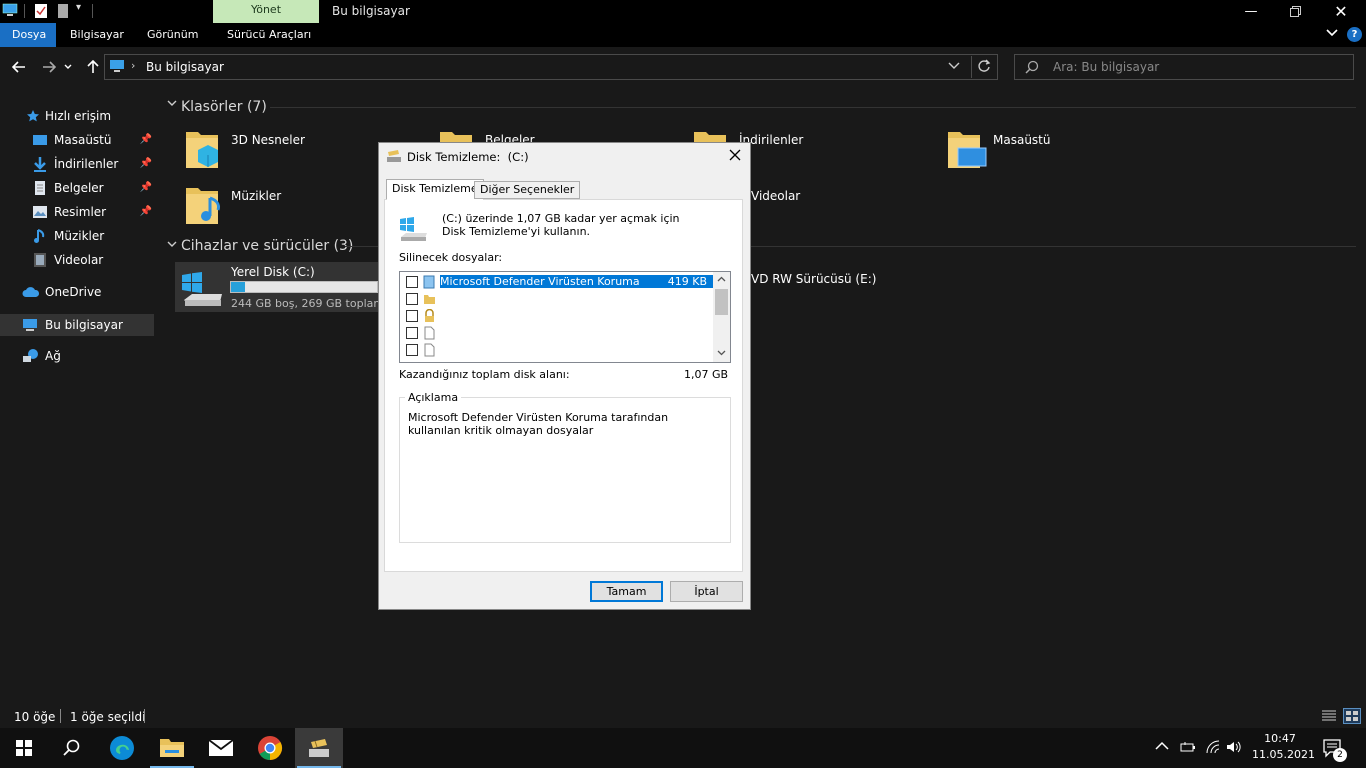  I want to click on address-bar, so click(551, 67).